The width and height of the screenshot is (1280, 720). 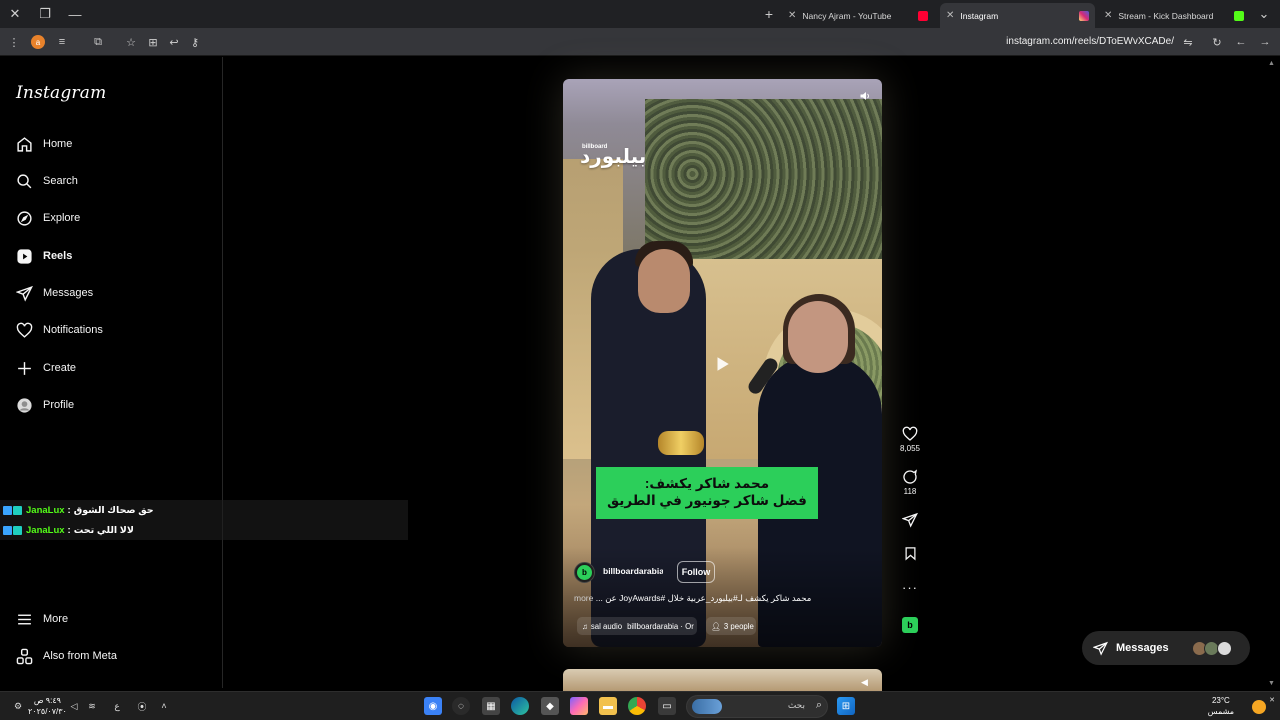 What do you see at coordinates (92, 706) in the screenshot?
I see `wifi-icon: ≋` at bounding box center [92, 706].